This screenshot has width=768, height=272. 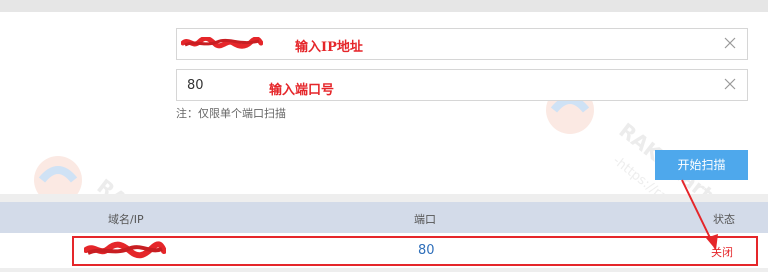 What do you see at coordinates (384, 198) in the screenshot?
I see `section-divider` at bounding box center [384, 198].